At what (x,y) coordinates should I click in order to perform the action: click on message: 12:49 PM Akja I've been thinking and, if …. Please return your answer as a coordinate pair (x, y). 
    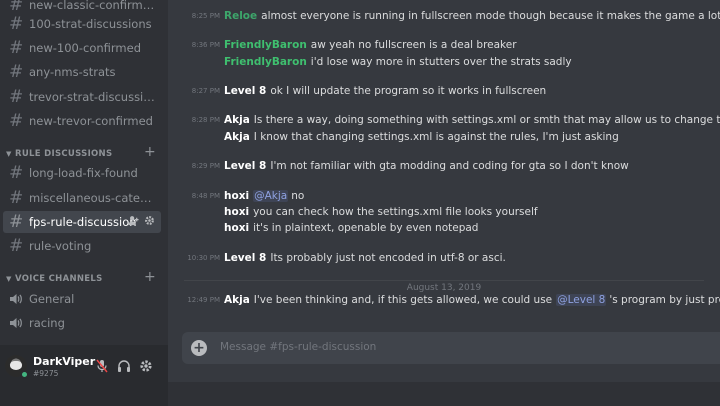
    Looking at the image, I should click on (444, 300).